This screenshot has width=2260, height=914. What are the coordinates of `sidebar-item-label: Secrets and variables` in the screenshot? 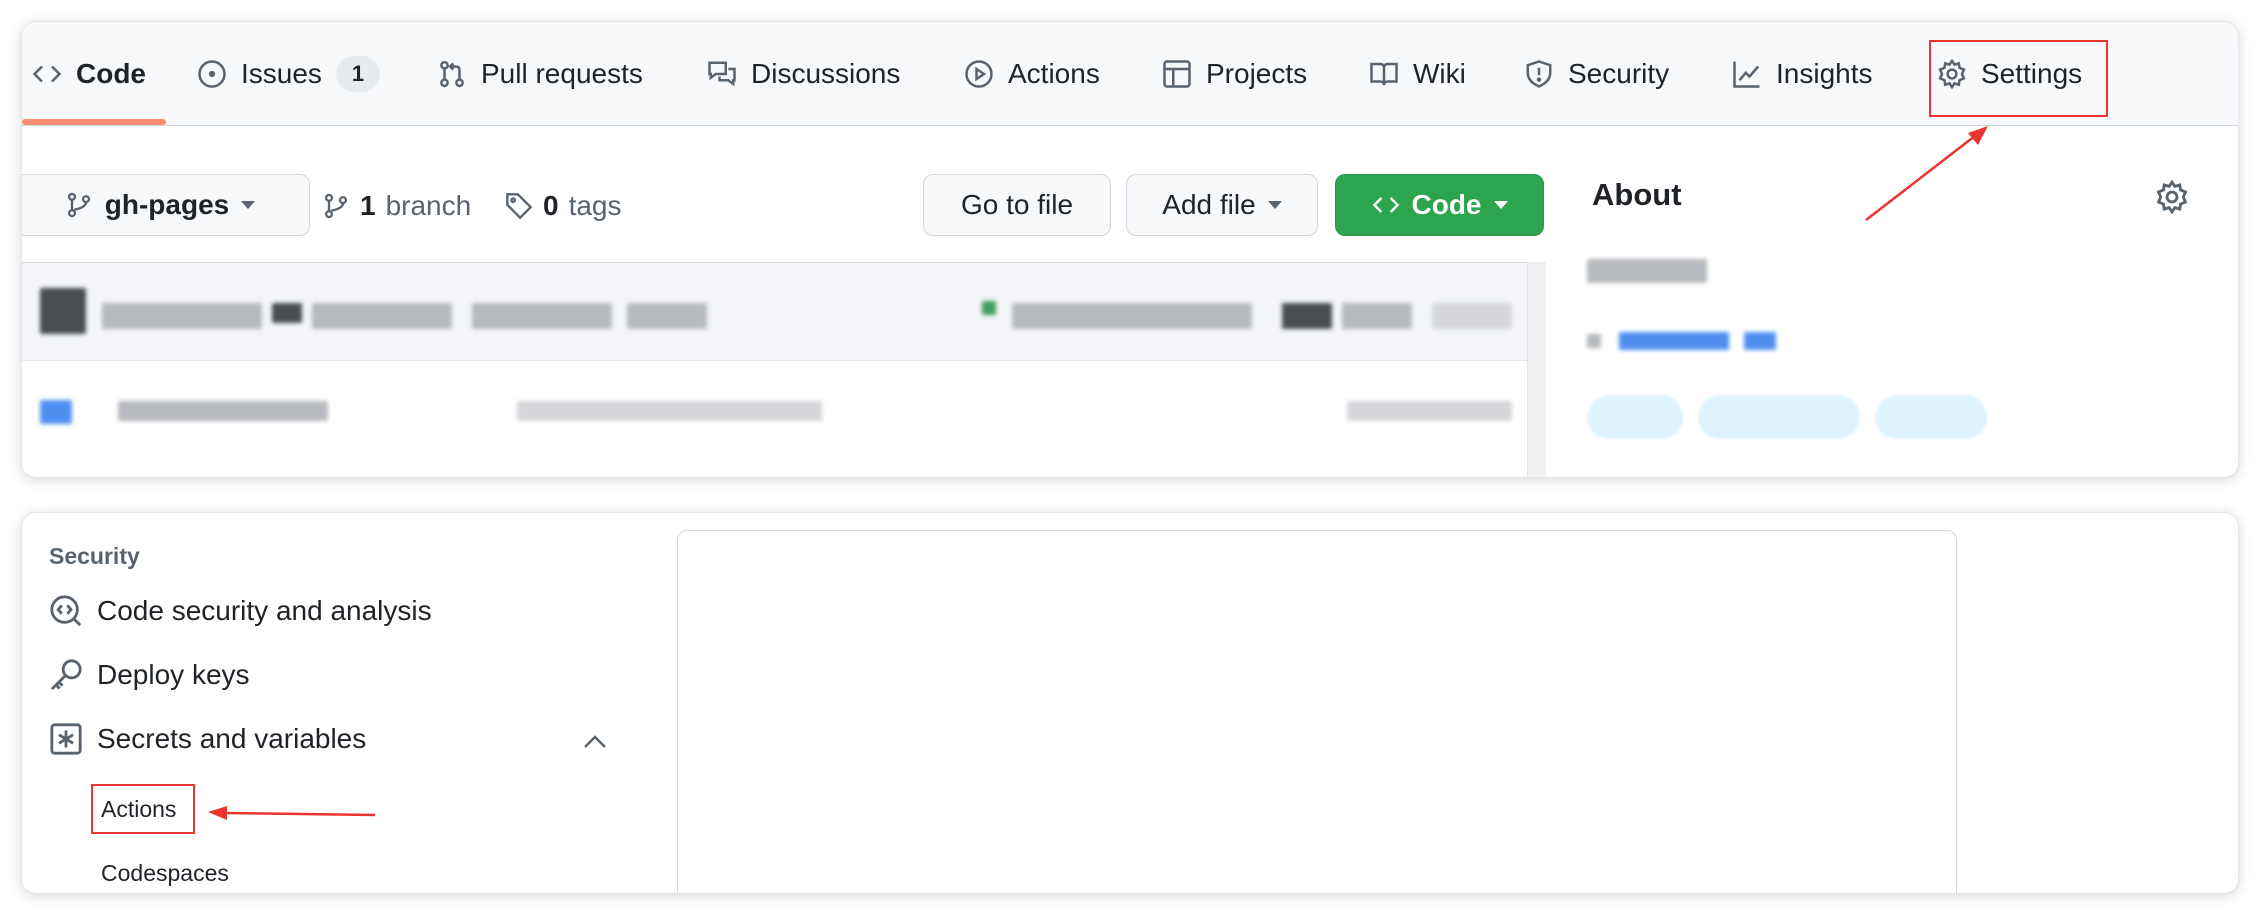 It's located at (232, 738).